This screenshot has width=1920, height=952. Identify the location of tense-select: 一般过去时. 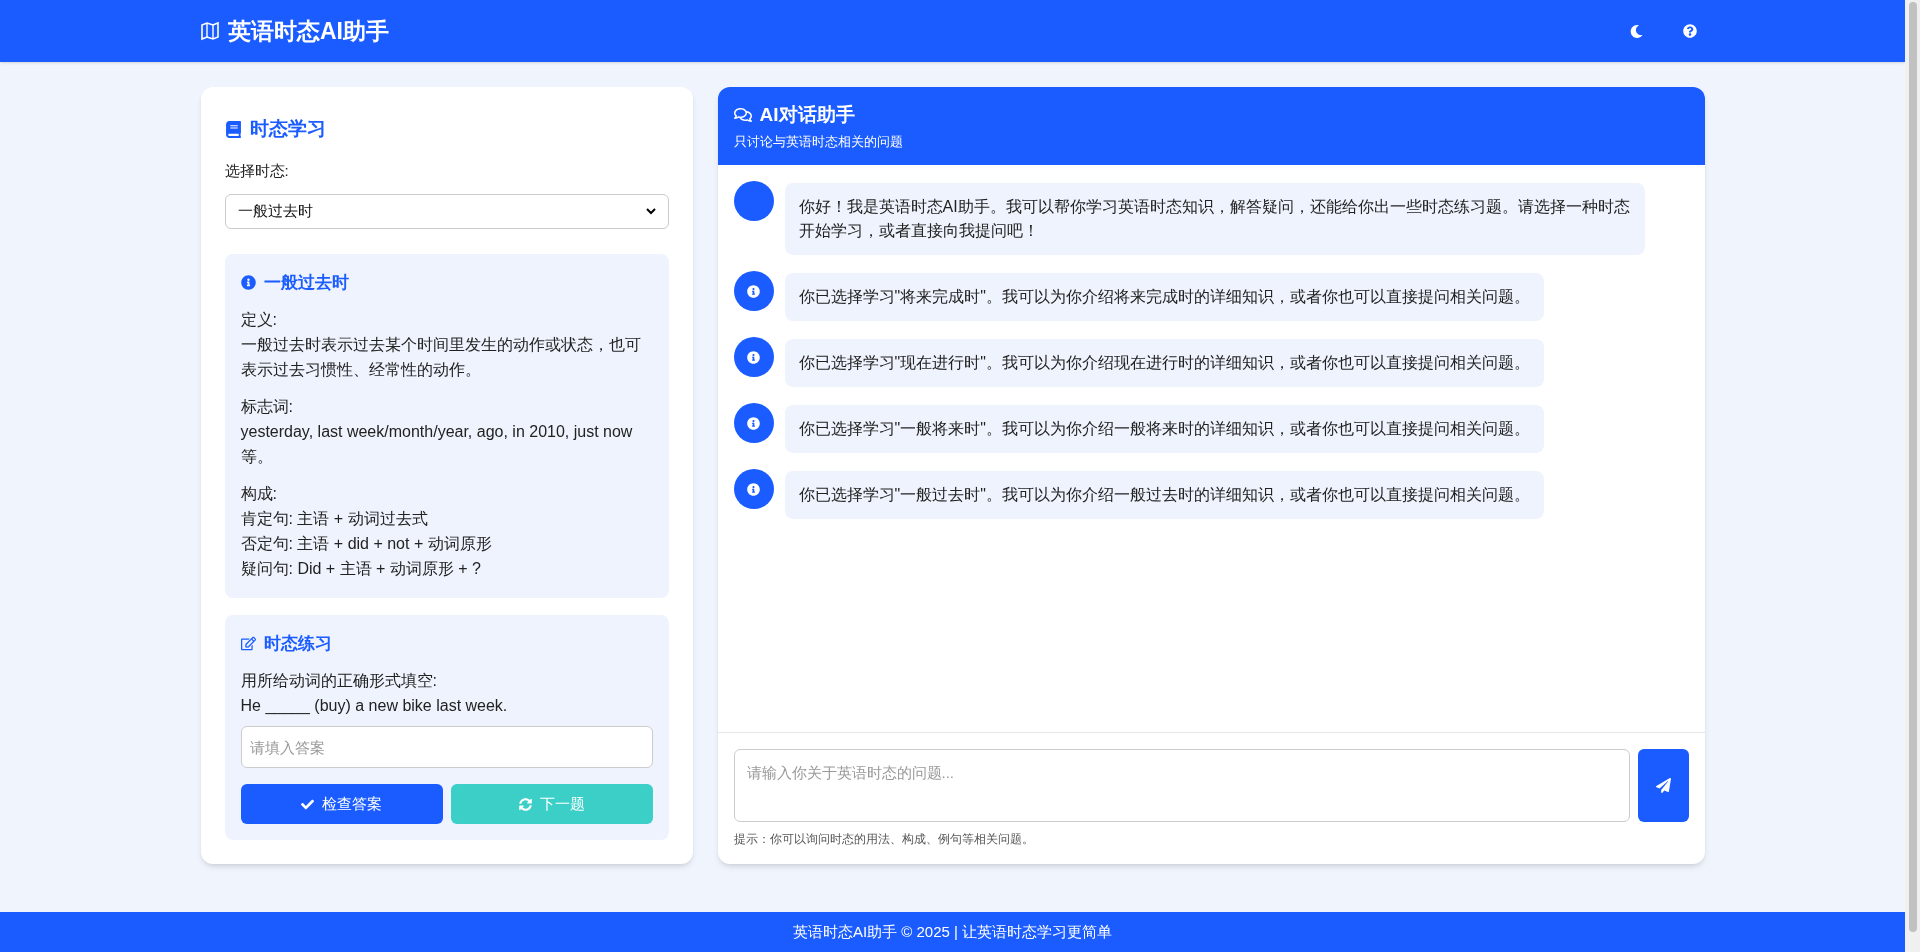
(446, 211).